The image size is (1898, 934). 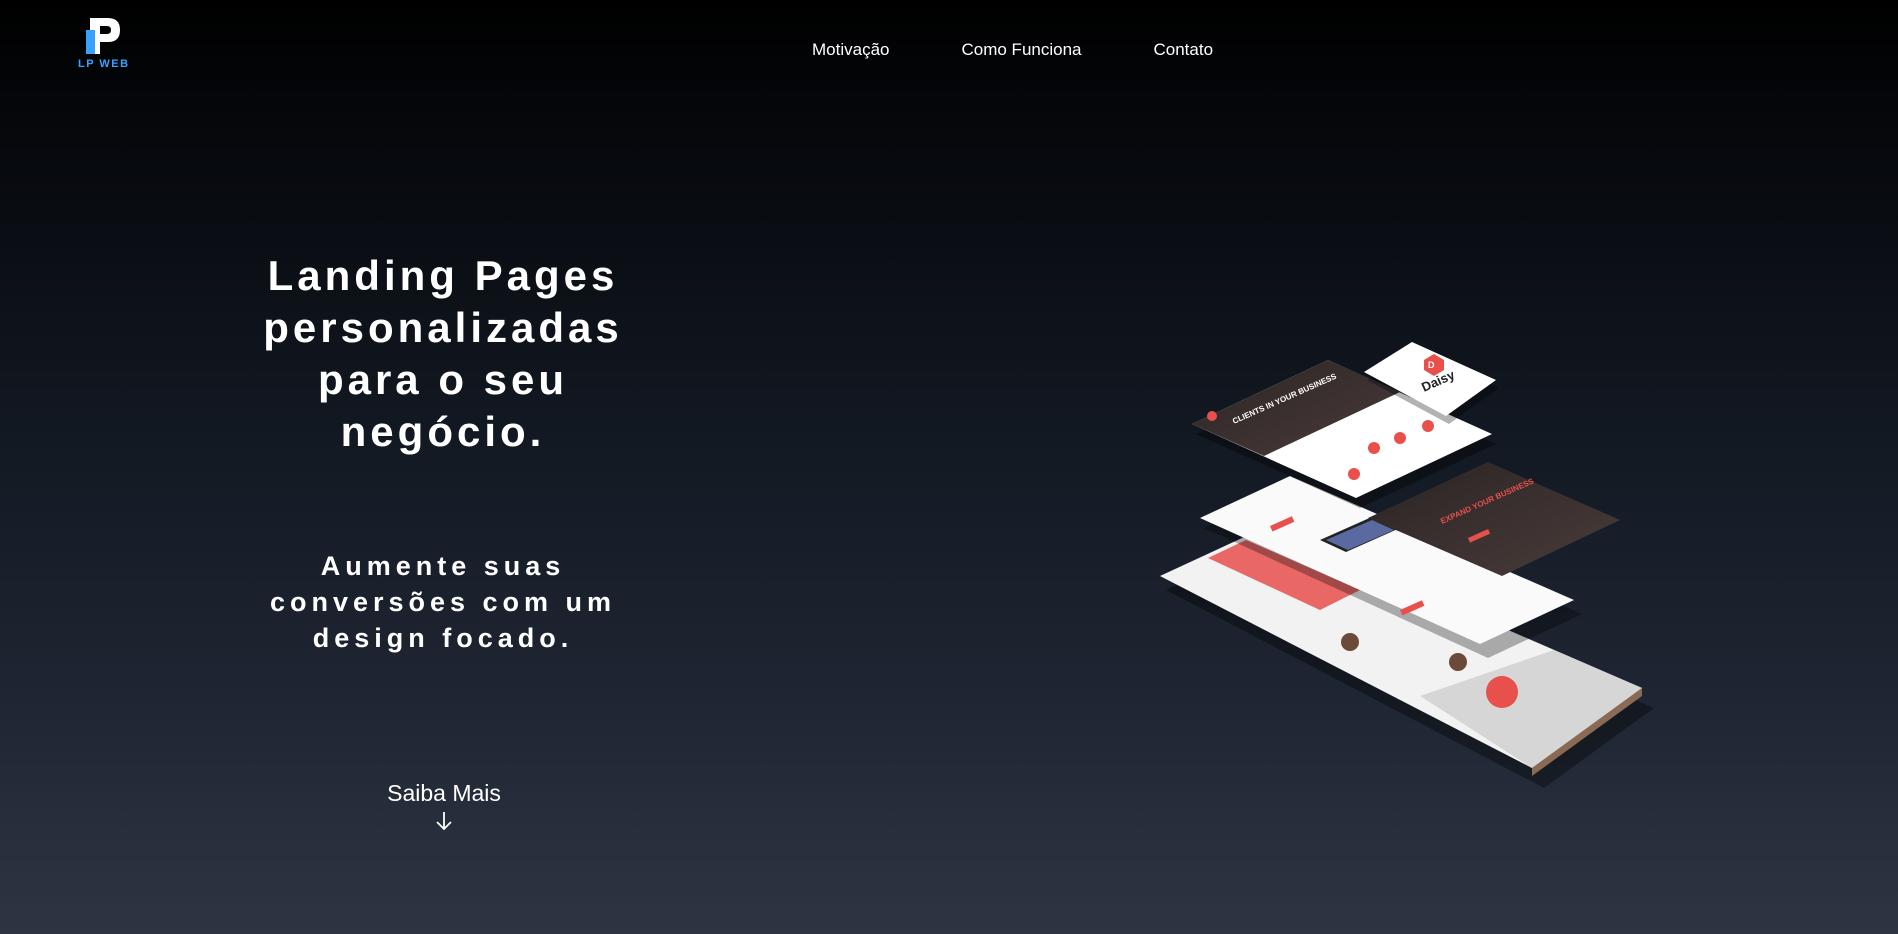 I want to click on logo-text: LP WEB, so click(x=104, y=64).